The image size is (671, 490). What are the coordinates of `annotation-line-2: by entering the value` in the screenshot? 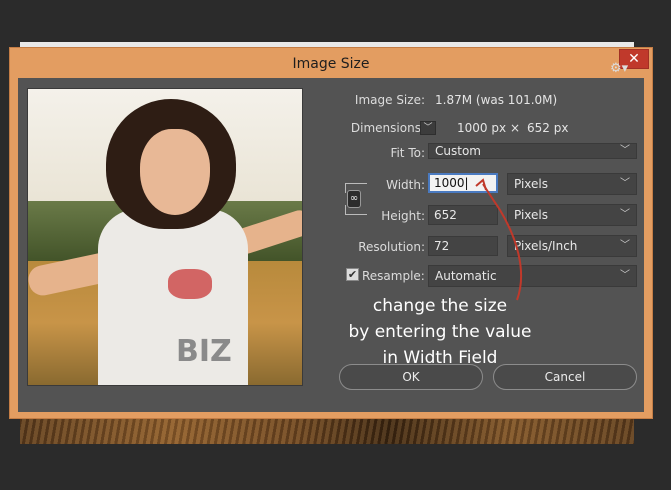 It's located at (440, 332).